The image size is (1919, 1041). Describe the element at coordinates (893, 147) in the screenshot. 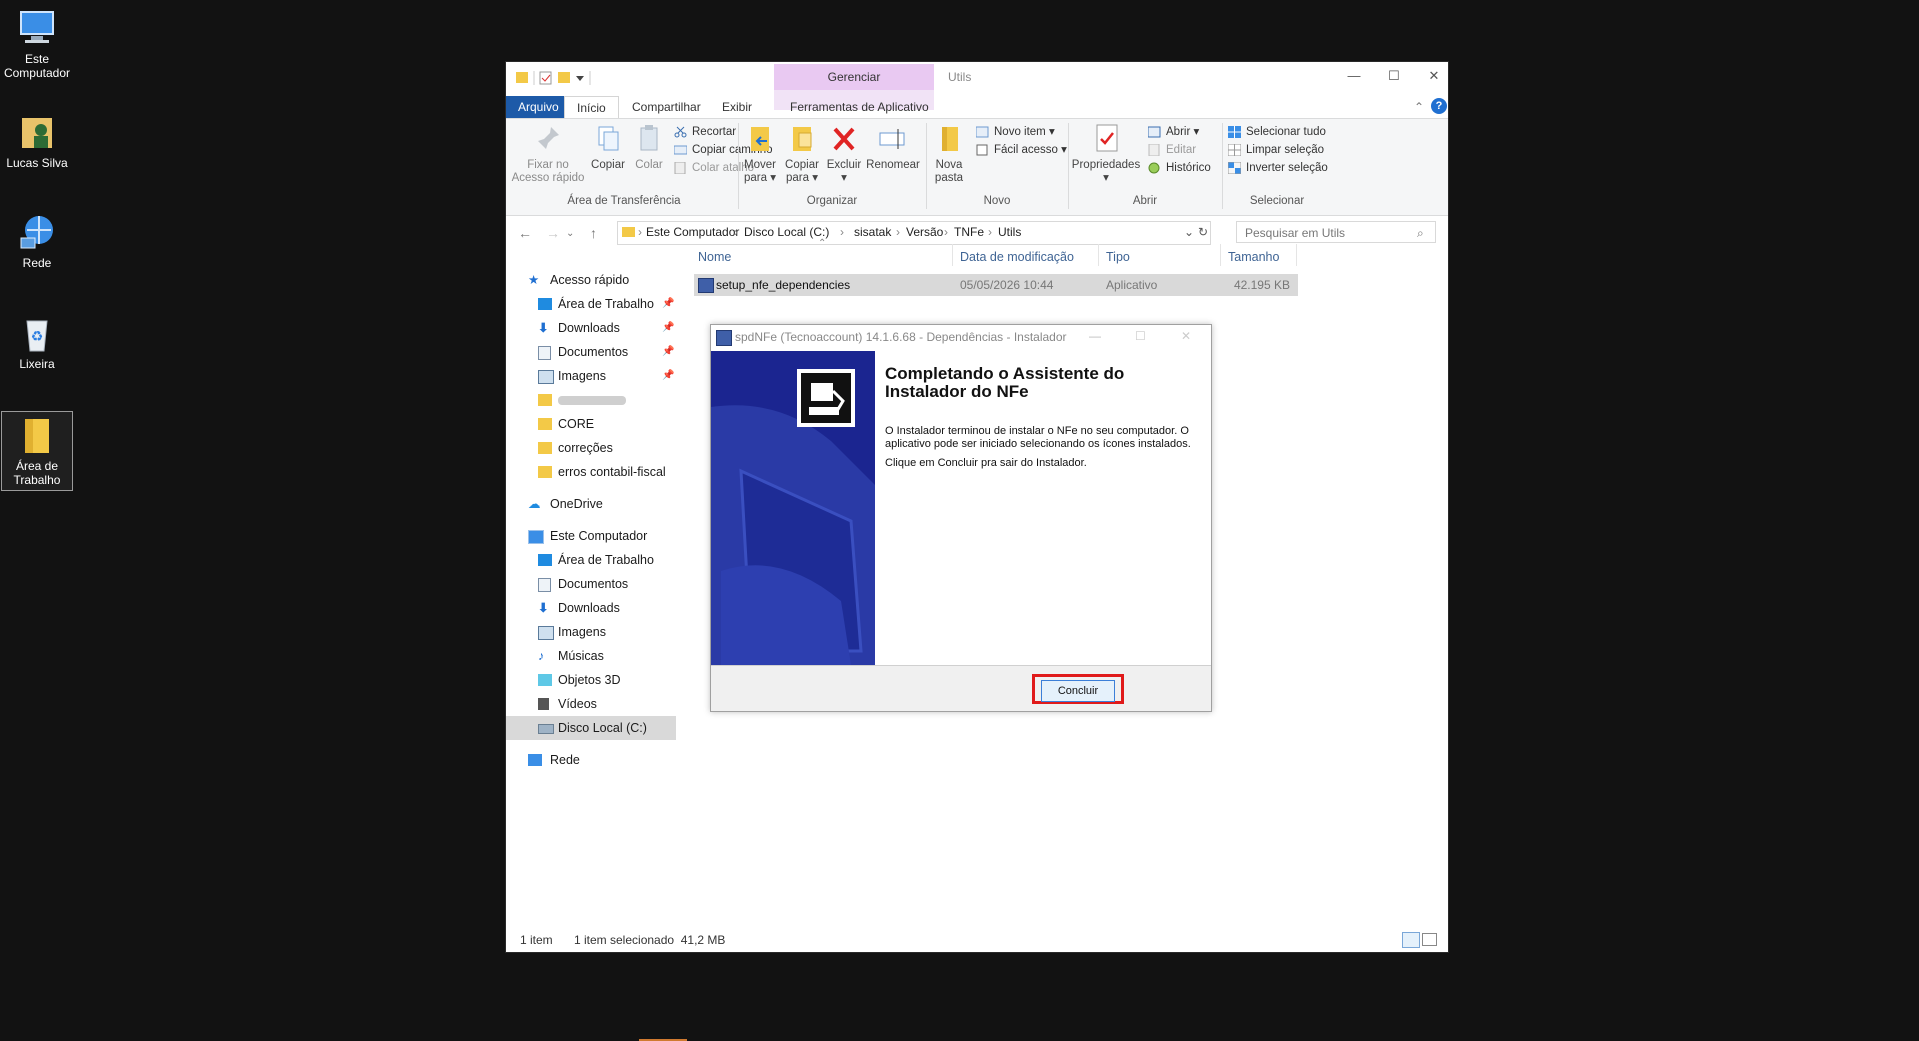

I see `rename-button: Renomear` at that location.